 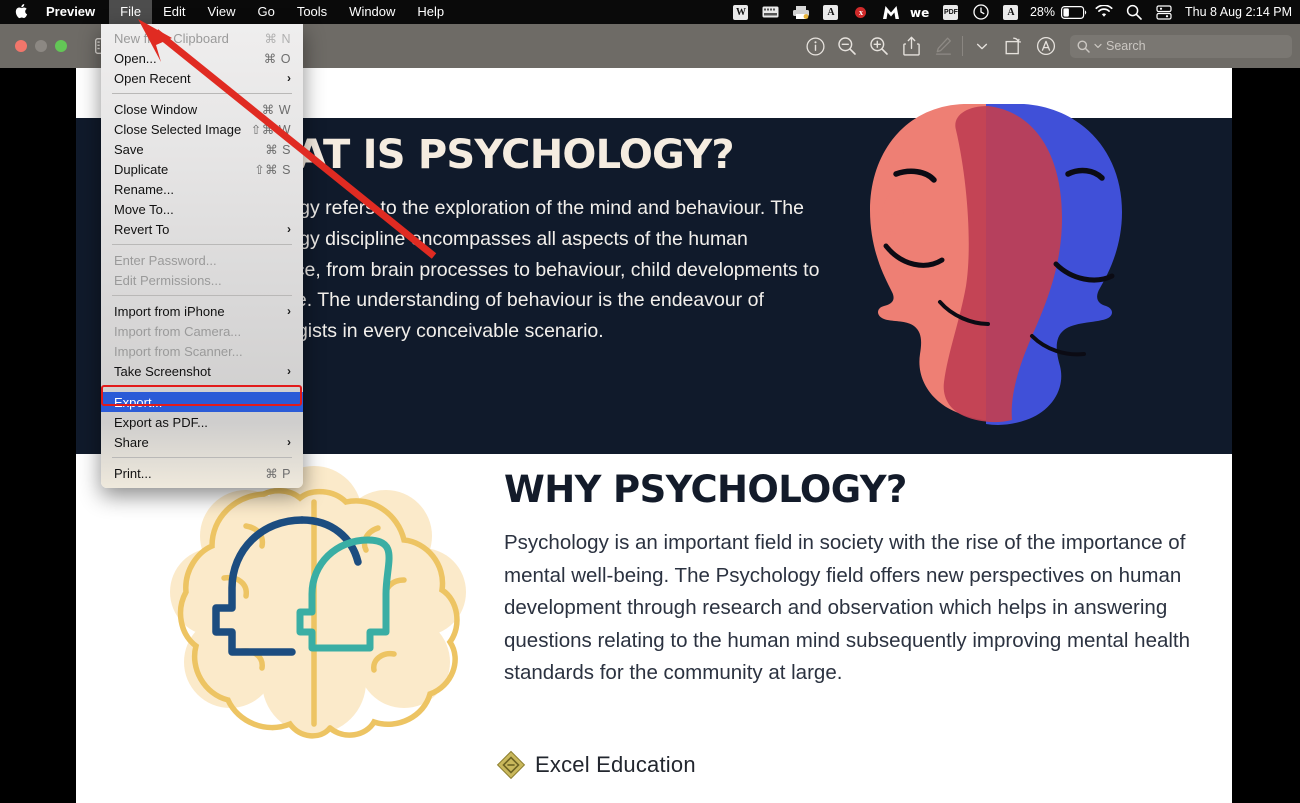 I want to click on minimize-window-button, so click(x=41, y=46).